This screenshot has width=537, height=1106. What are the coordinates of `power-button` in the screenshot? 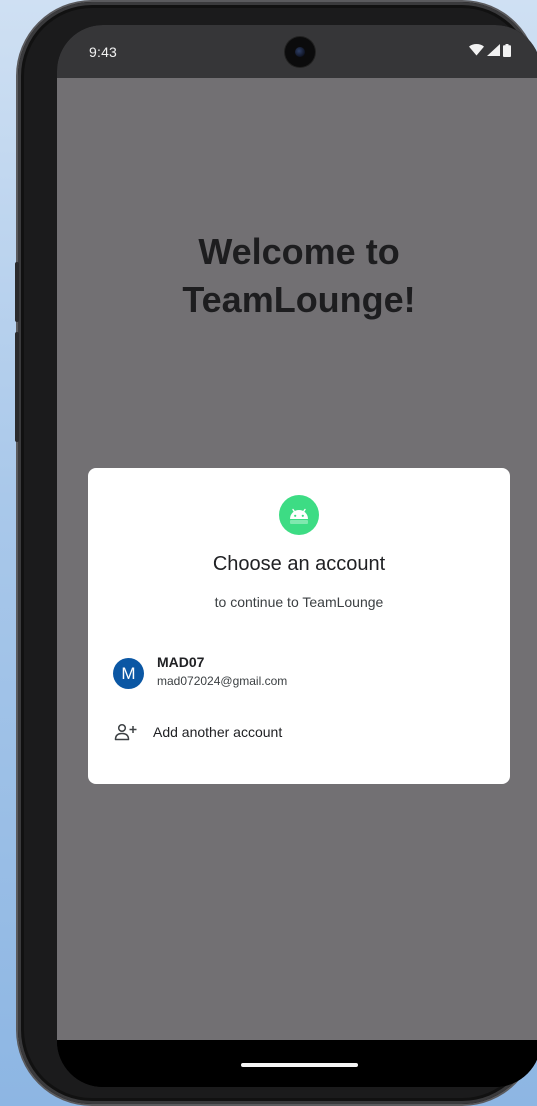 It's located at (17, 387).